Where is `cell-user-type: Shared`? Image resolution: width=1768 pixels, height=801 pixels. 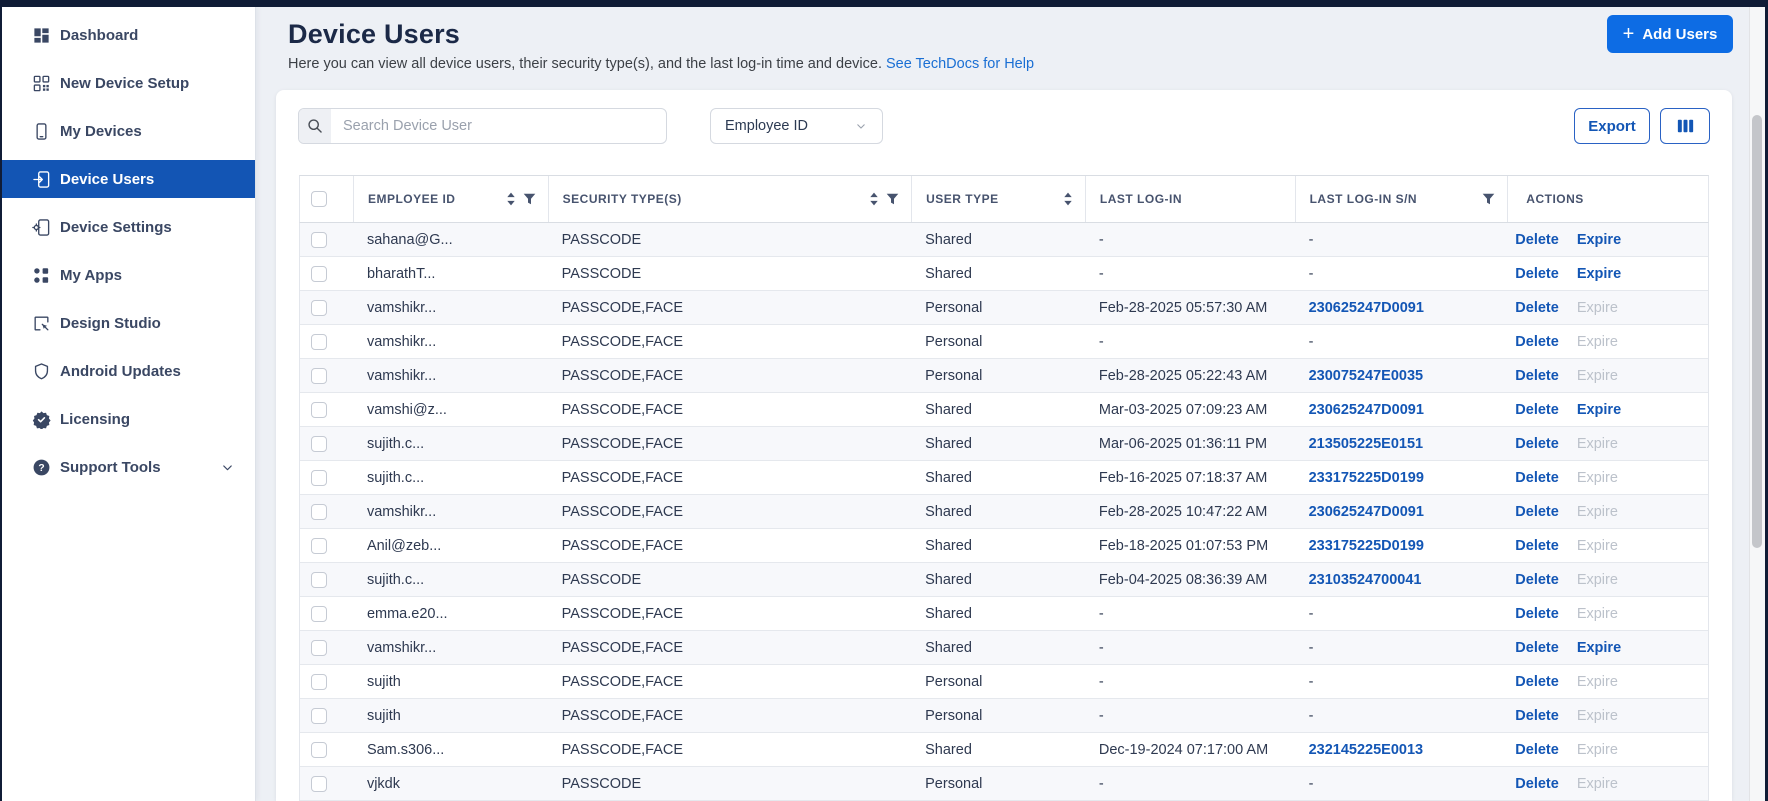
cell-user-type: Shared is located at coordinates (948, 545).